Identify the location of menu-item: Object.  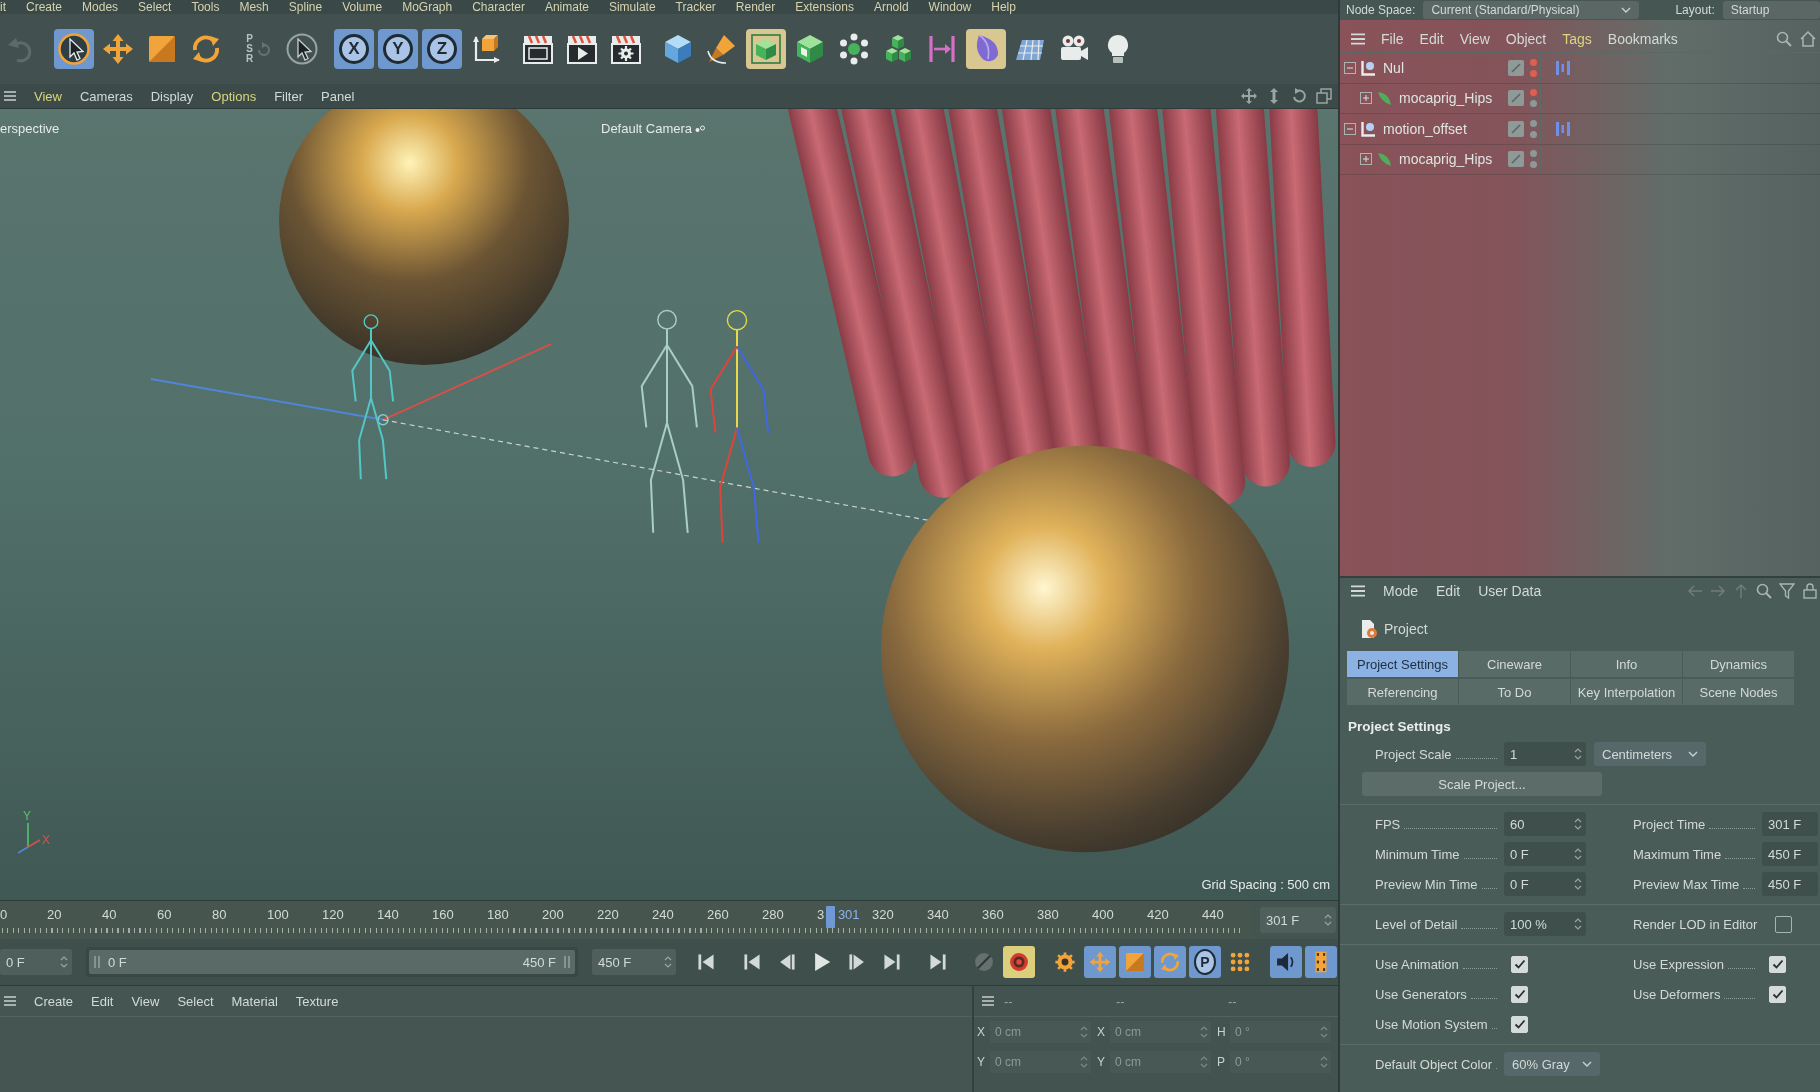
(1526, 39).